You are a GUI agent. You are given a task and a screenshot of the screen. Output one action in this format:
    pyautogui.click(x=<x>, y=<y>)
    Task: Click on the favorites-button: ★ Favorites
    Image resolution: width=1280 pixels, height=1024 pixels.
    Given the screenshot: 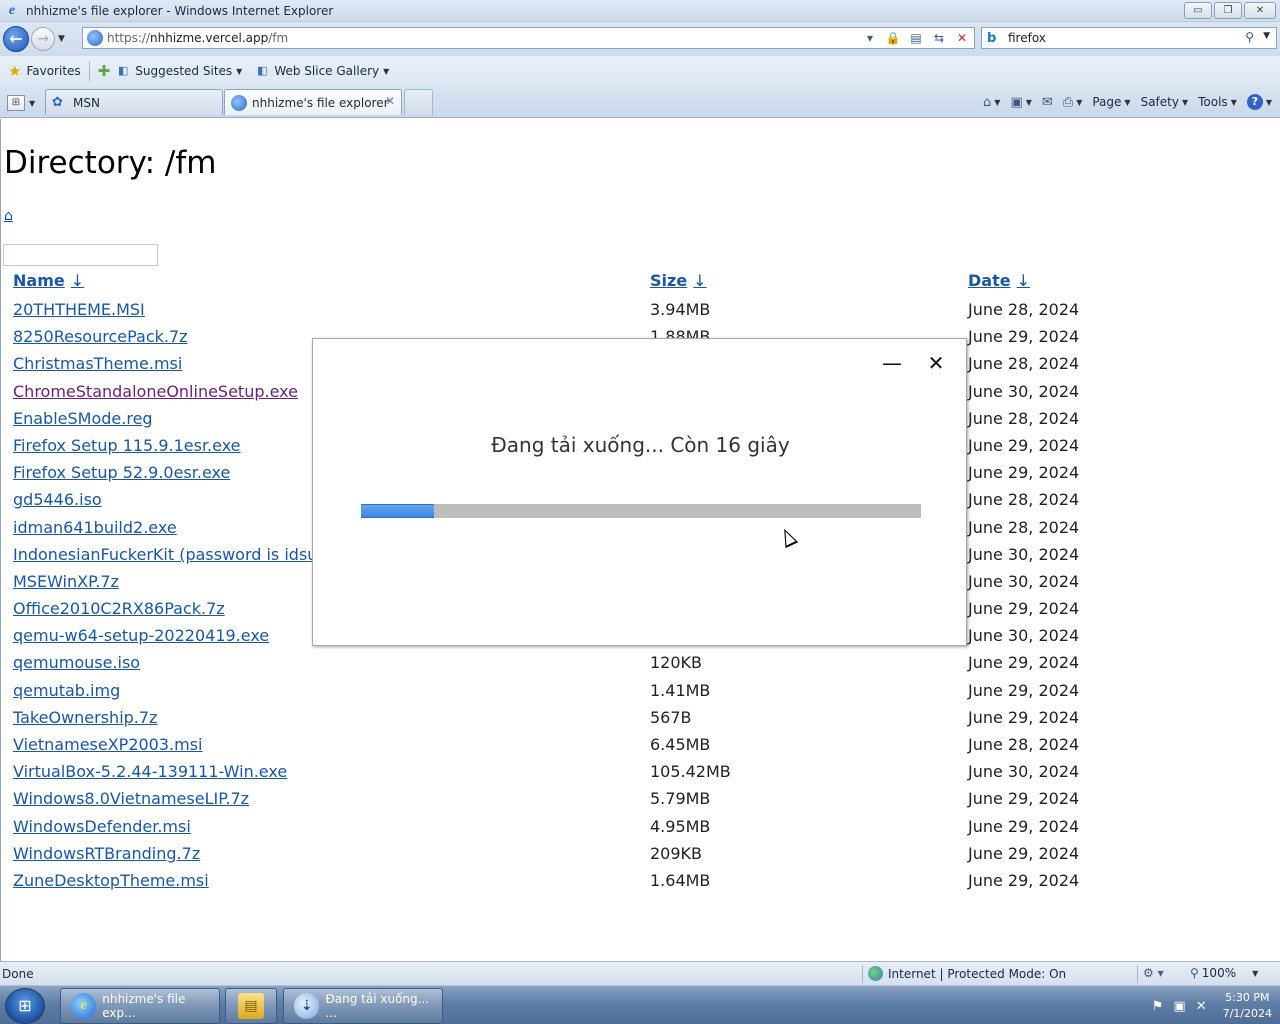 What is the action you would take?
    pyautogui.click(x=44, y=71)
    